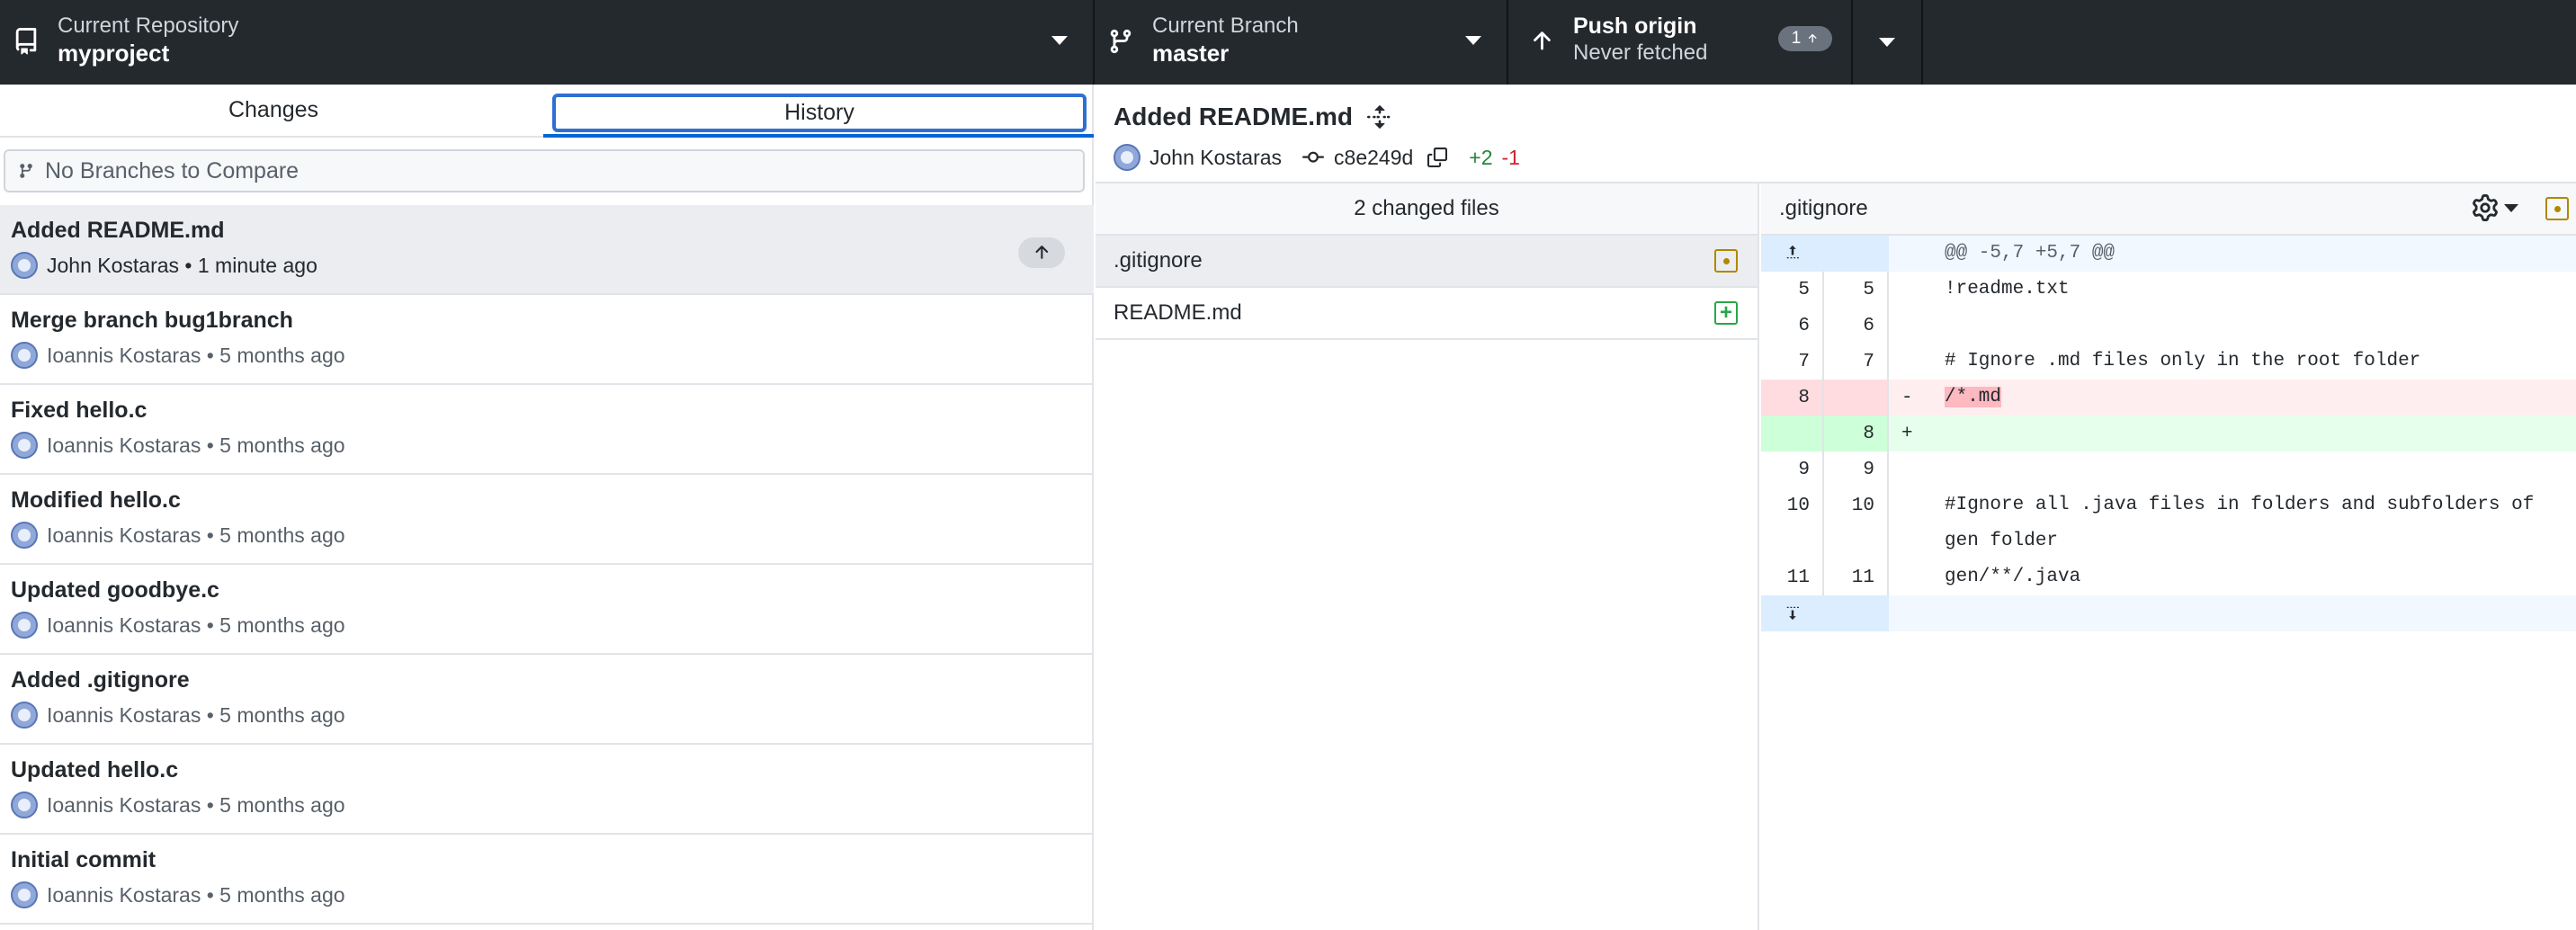 This screenshot has width=2576, height=930. I want to click on line-code: /*.md, so click(1973, 397).